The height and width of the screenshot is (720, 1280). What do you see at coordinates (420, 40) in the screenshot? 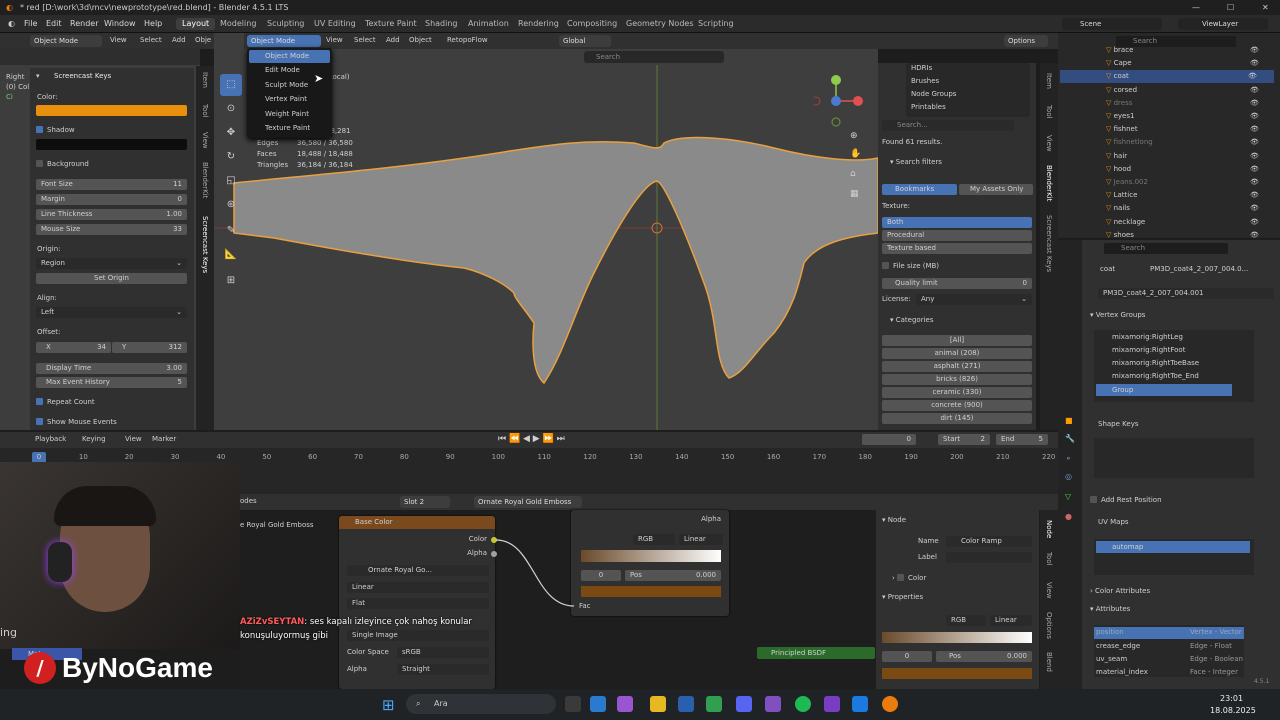
I see `viewport-menu-object: Object` at bounding box center [420, 40].